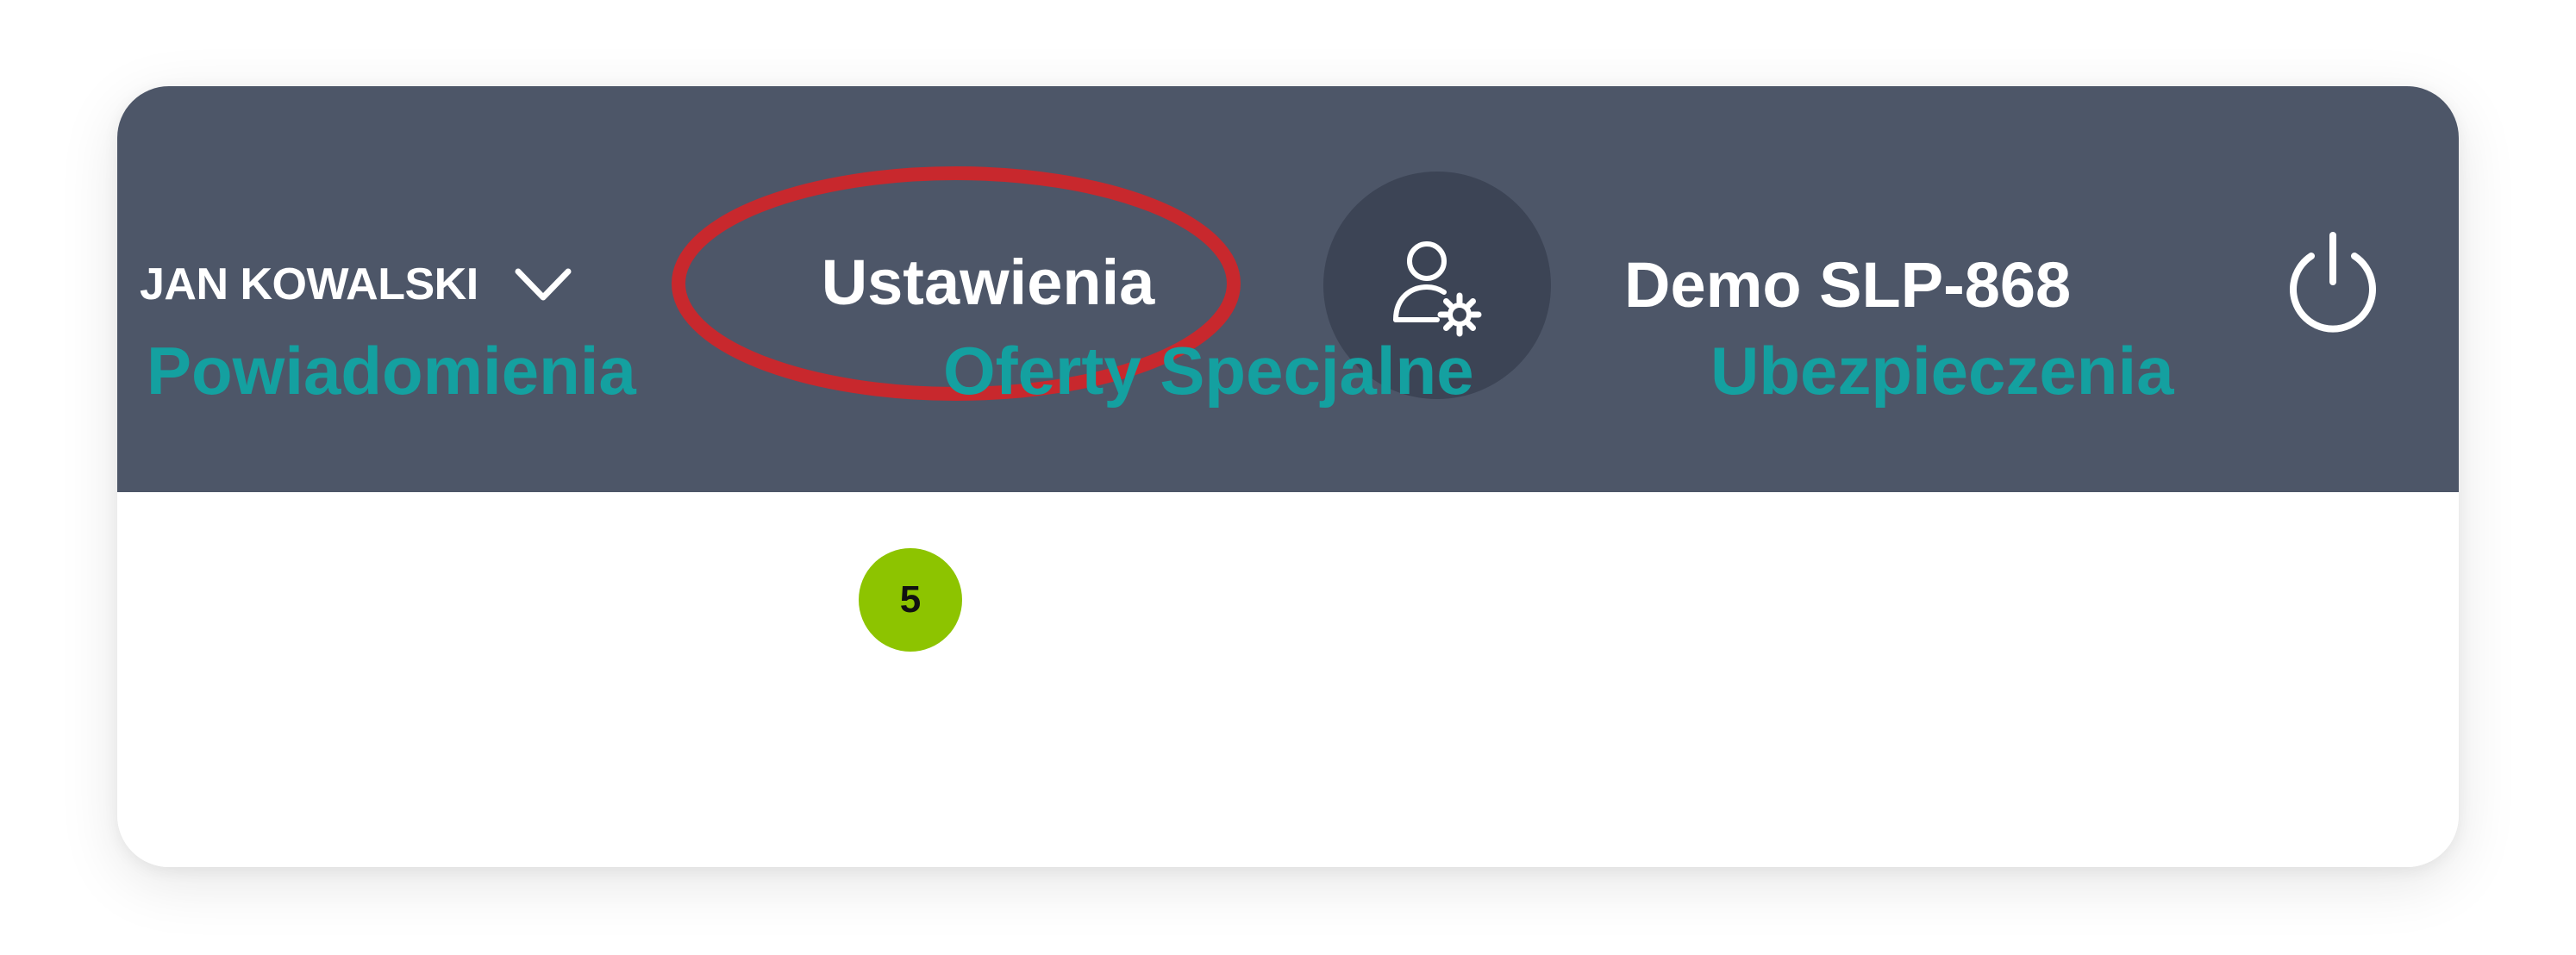 The height and width of the screenshot is (955, 2576). I want to click on logout-button, so click(2333, 285).